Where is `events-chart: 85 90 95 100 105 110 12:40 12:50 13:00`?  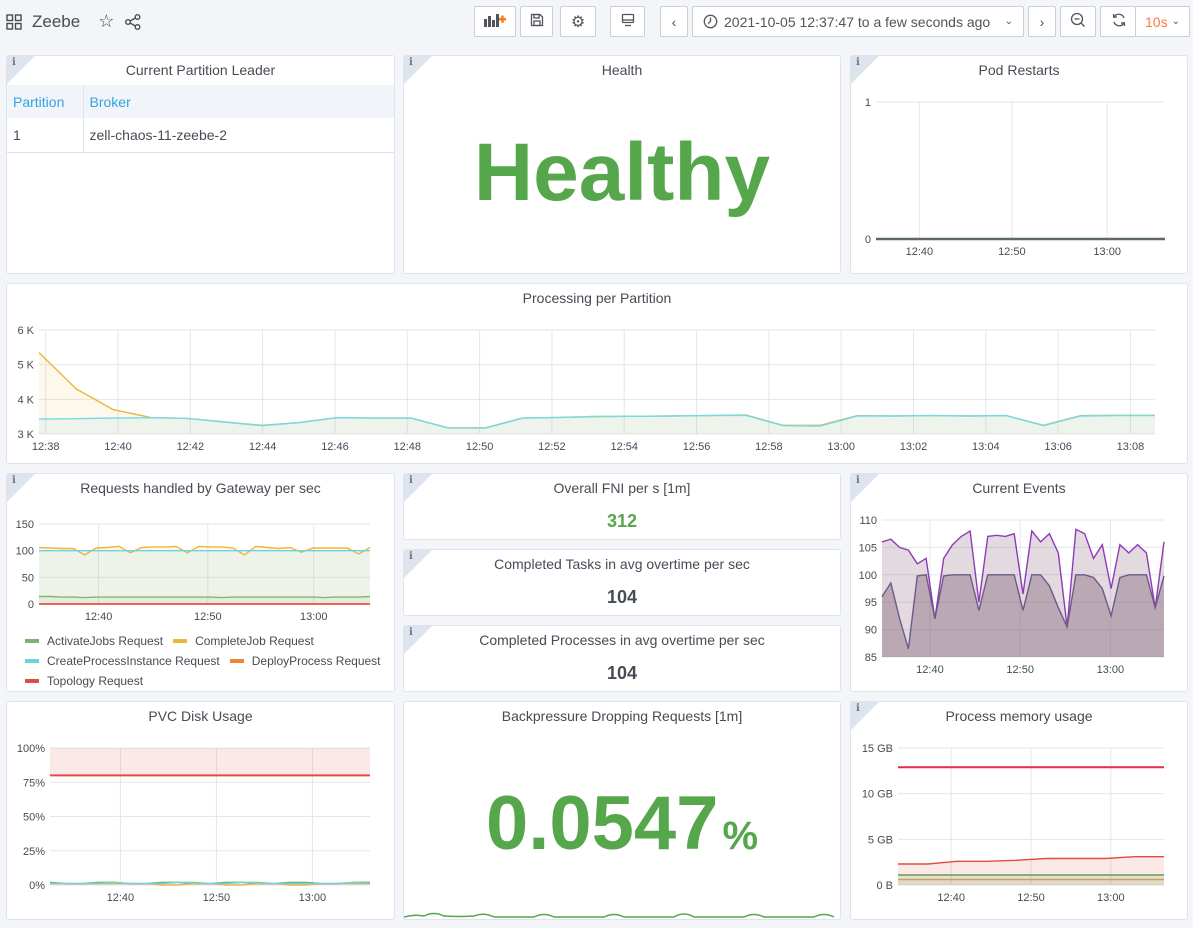 events-chart: 85 90 95 100 105 110 12:40 12:50 13:00 is located at coordinates (1012, 595).